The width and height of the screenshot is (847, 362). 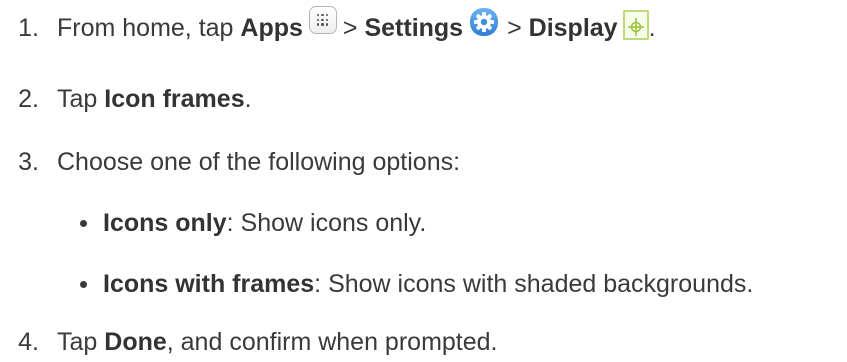 What do you see at coordinates (28, 98) in the screenshot?
I see `step-number: 2.` at bounding box center [28, 98].